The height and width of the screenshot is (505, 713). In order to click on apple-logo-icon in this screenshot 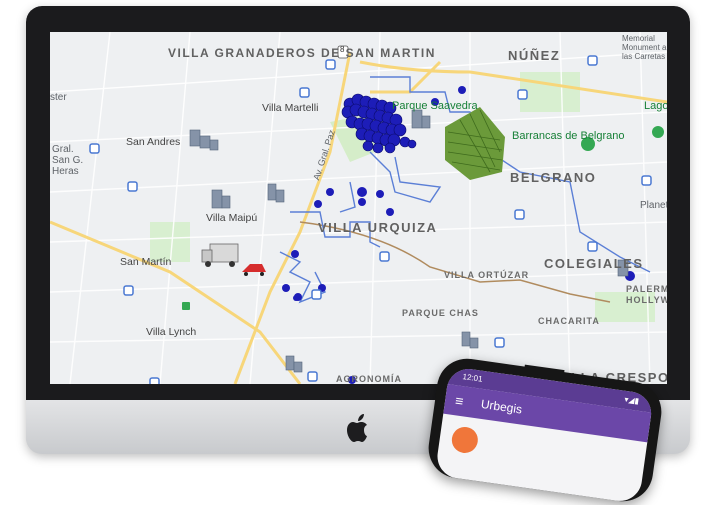, I will do `click(357, 428)`.